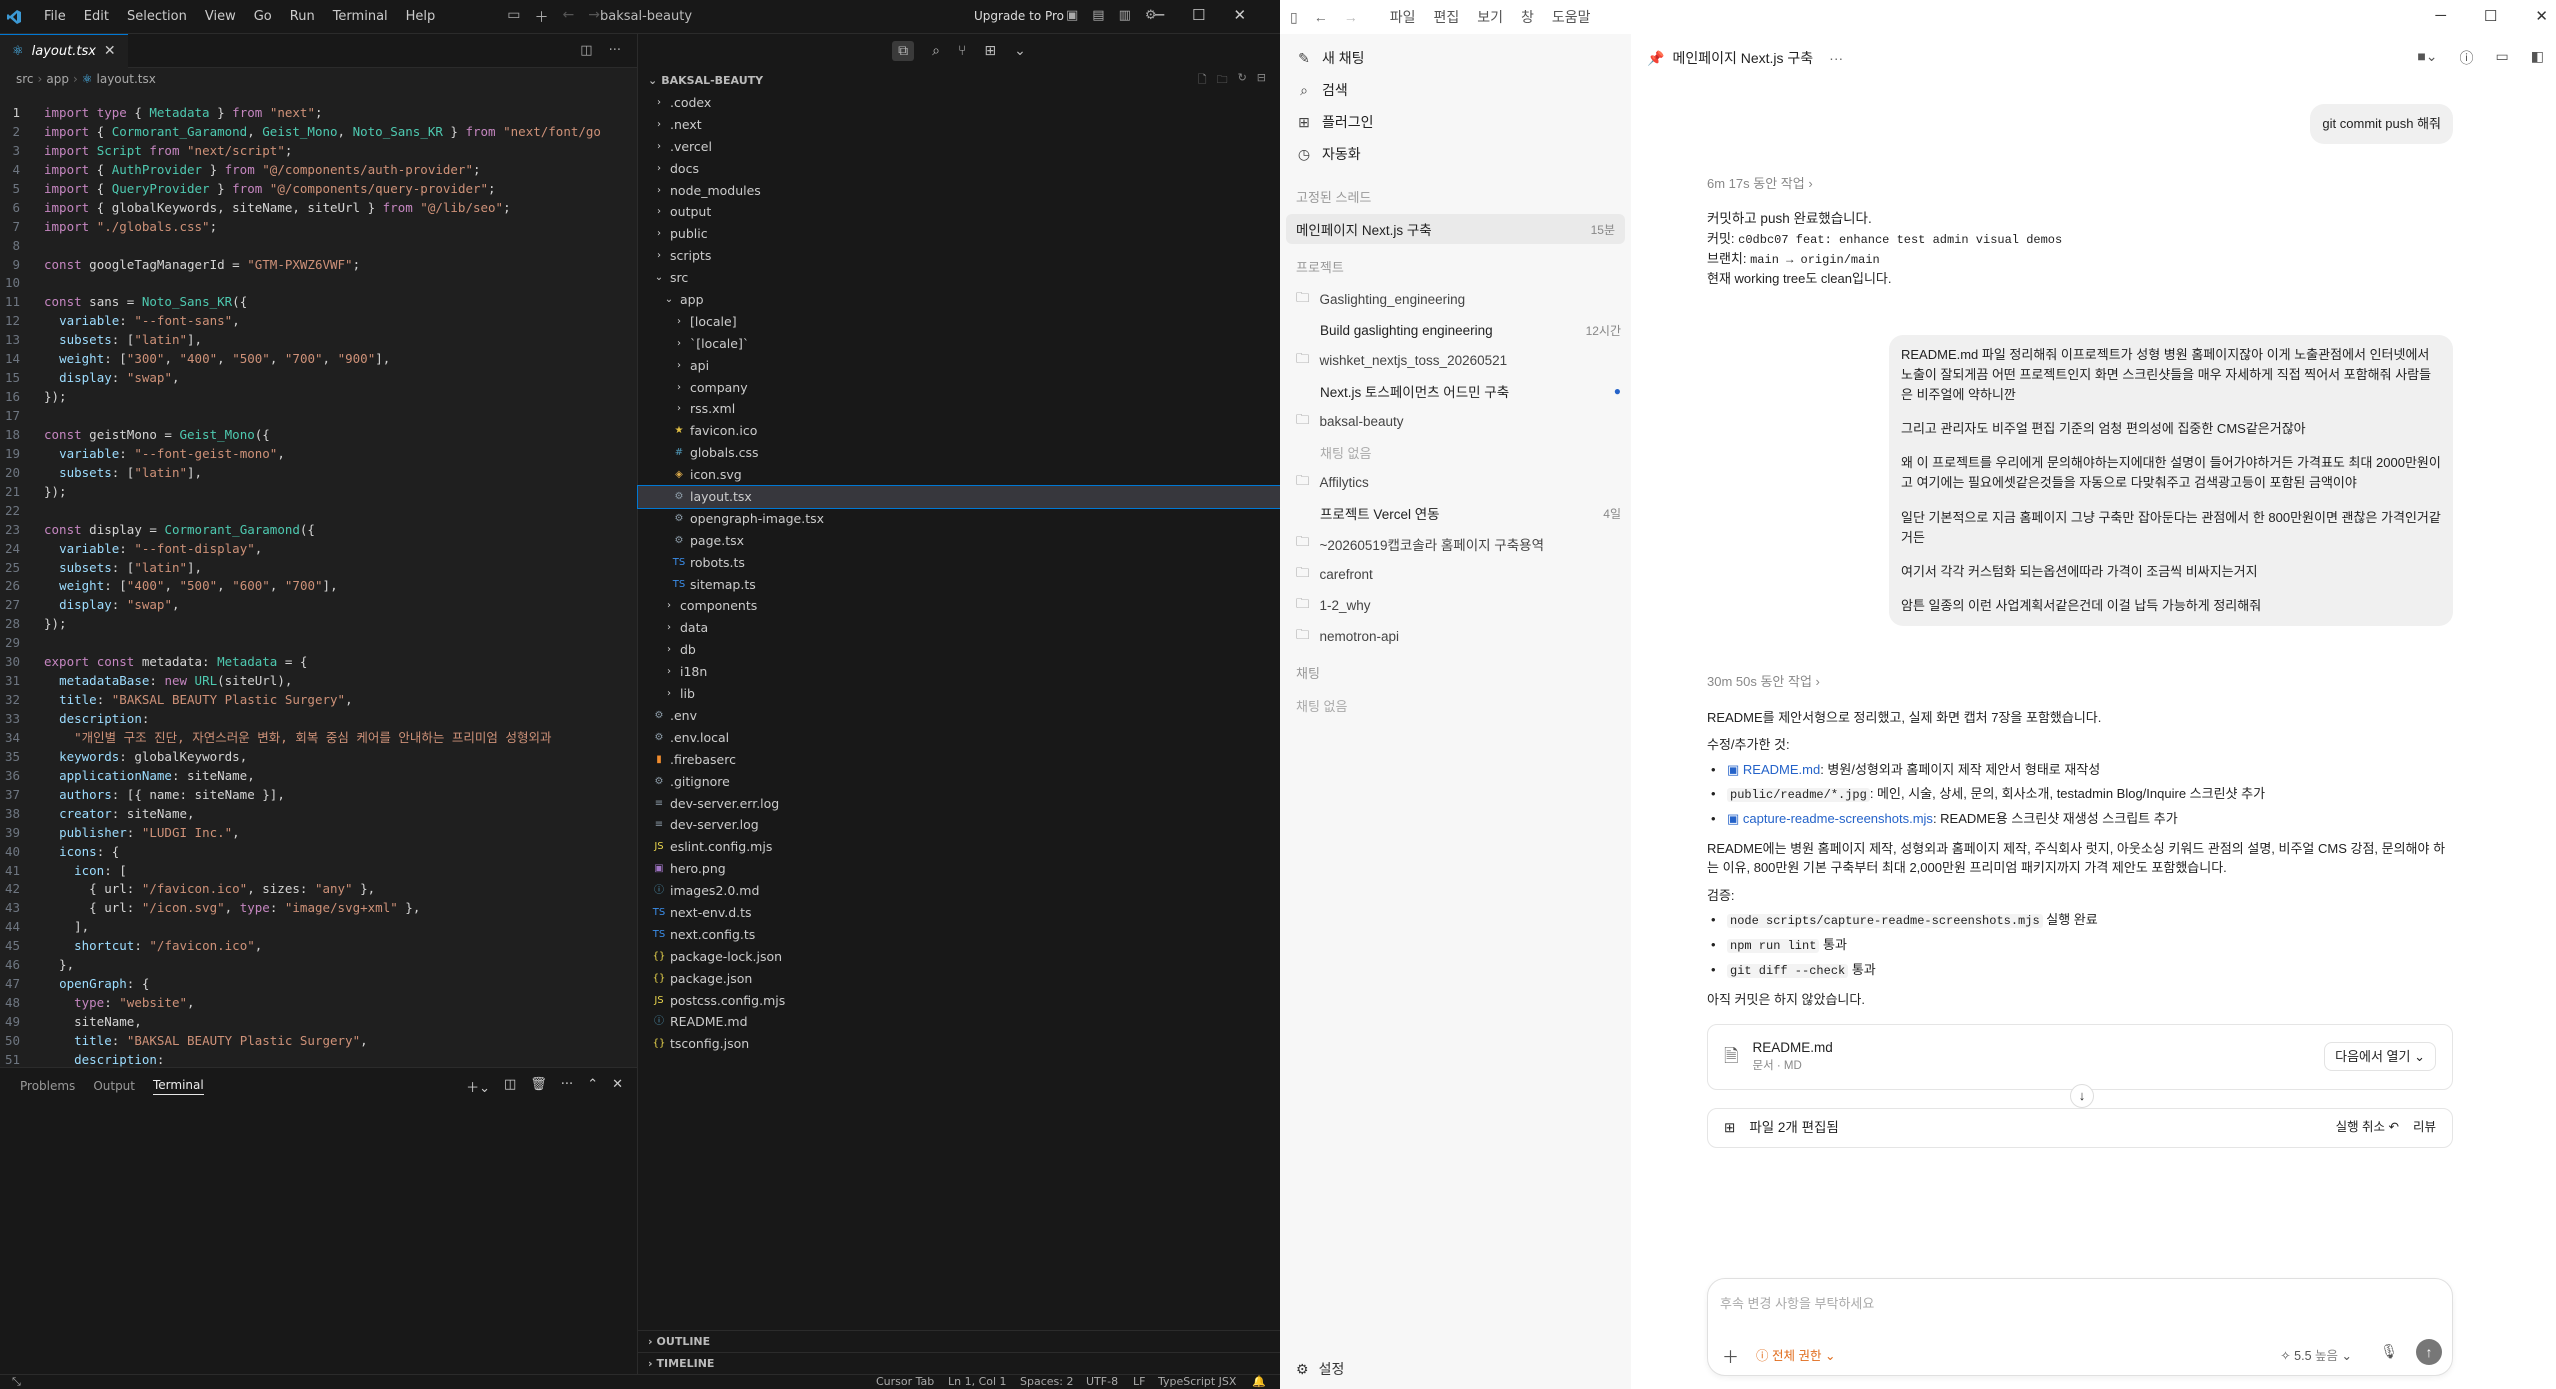 The image size is (2556, 1389). I want to click on undo-button: 실행 취소 ↶, so click(2367, 1127).